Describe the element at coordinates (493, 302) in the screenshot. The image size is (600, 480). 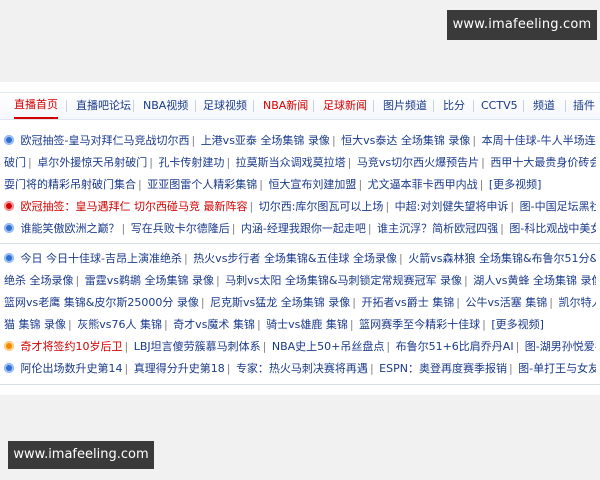
I see `match-link: 公牛vs活塞` at that location.